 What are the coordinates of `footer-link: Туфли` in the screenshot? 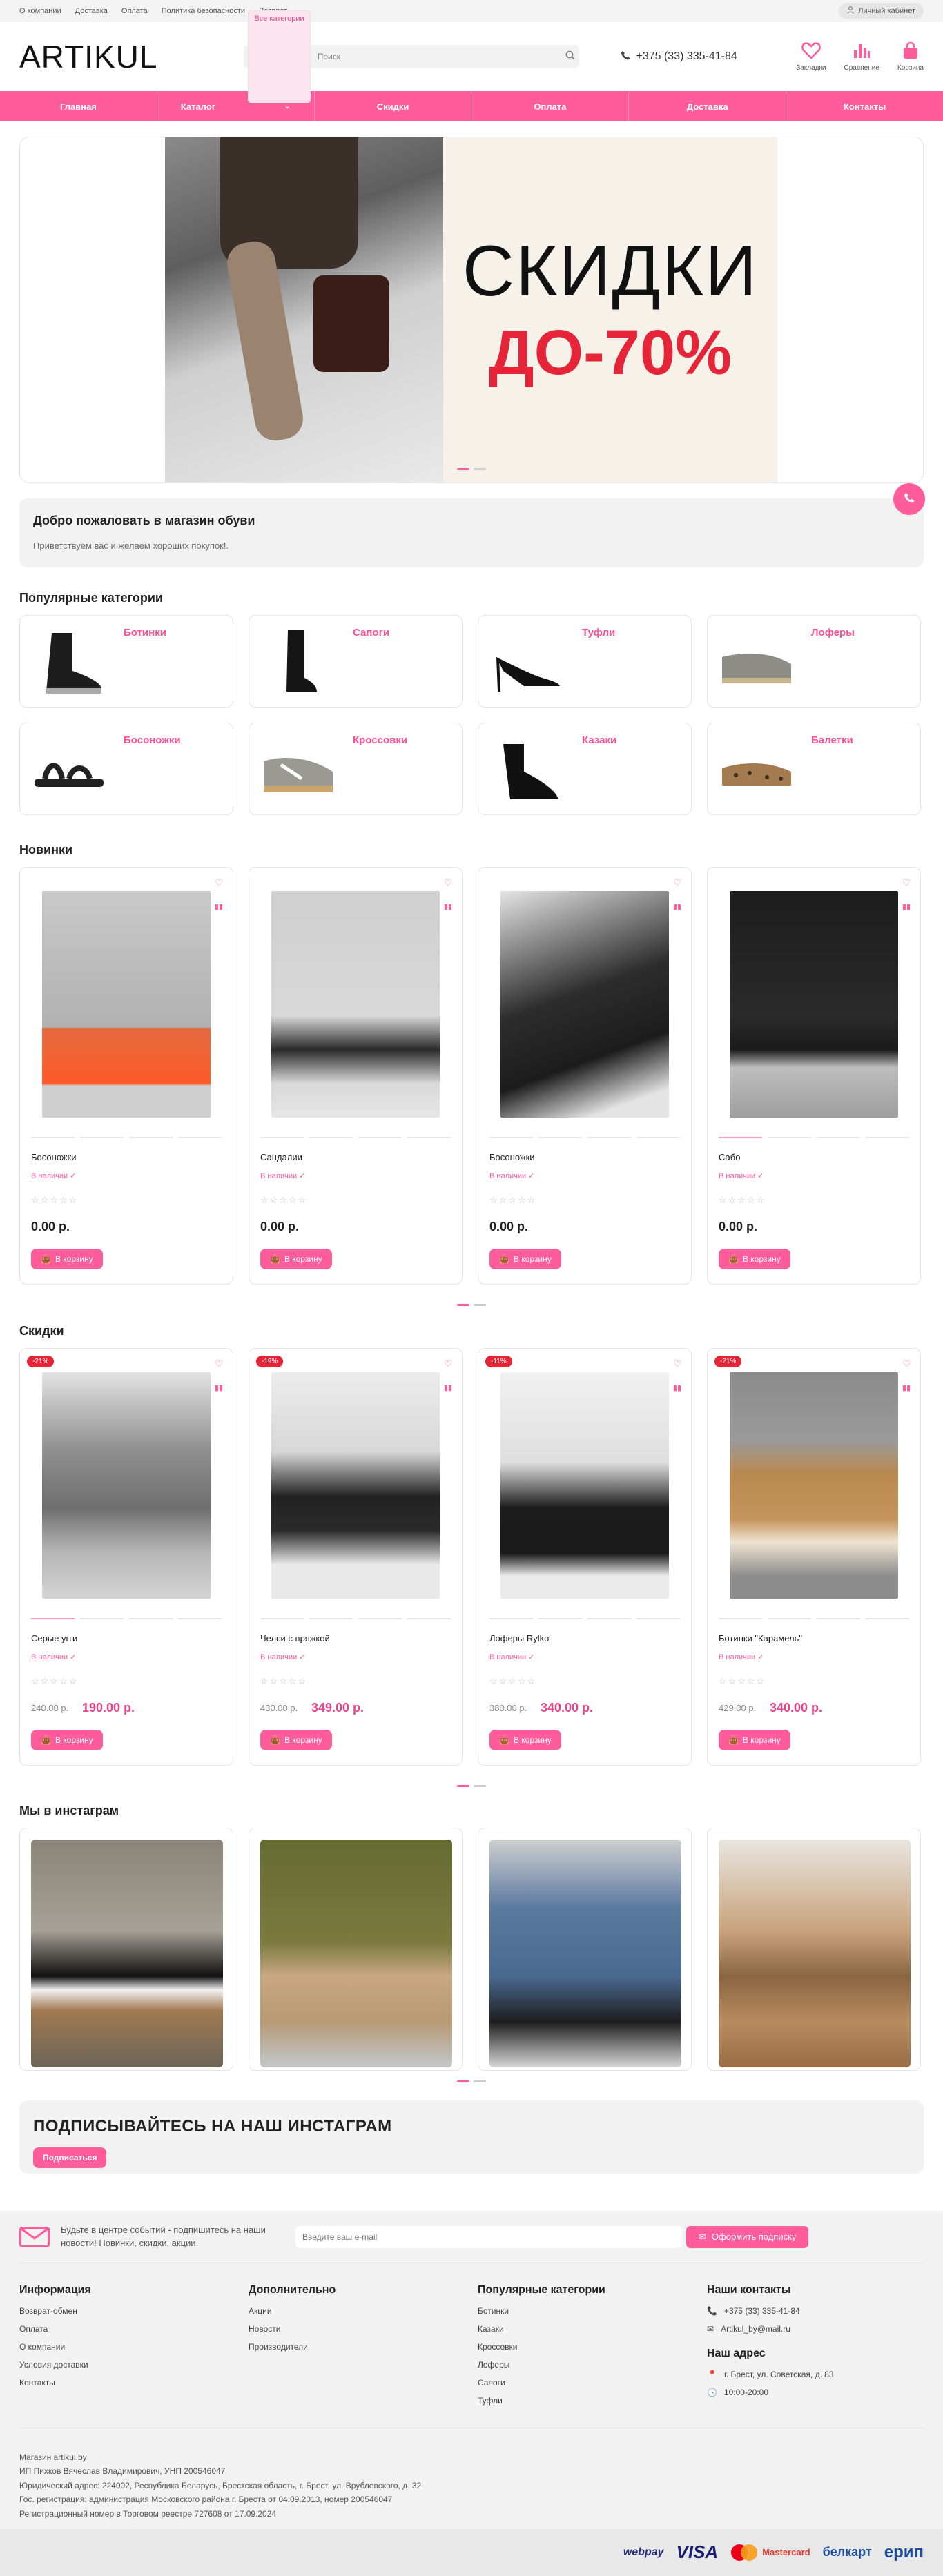 It's located at (592, 2401).